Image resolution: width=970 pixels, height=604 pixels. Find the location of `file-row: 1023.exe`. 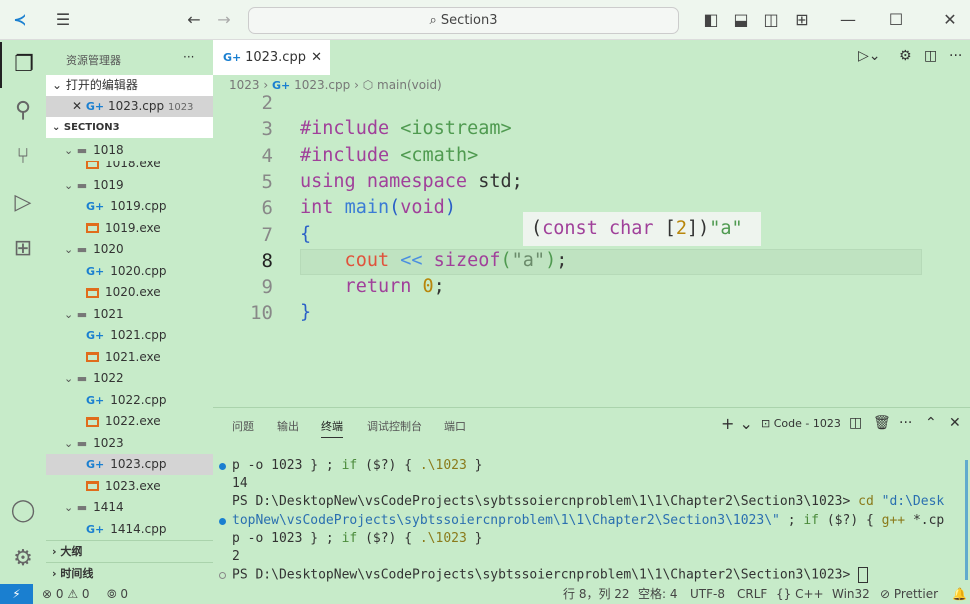

file-row: 1023.exe is located at coordinates (129, 486).